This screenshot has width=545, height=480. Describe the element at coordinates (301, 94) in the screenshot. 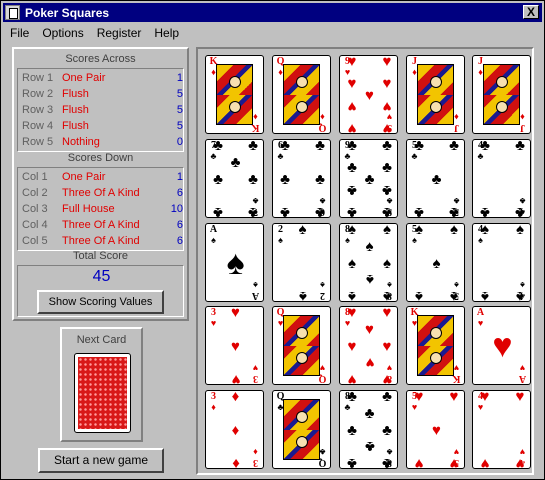

I see `card-r1-c2: Q ♦ Q ♦` at that location.